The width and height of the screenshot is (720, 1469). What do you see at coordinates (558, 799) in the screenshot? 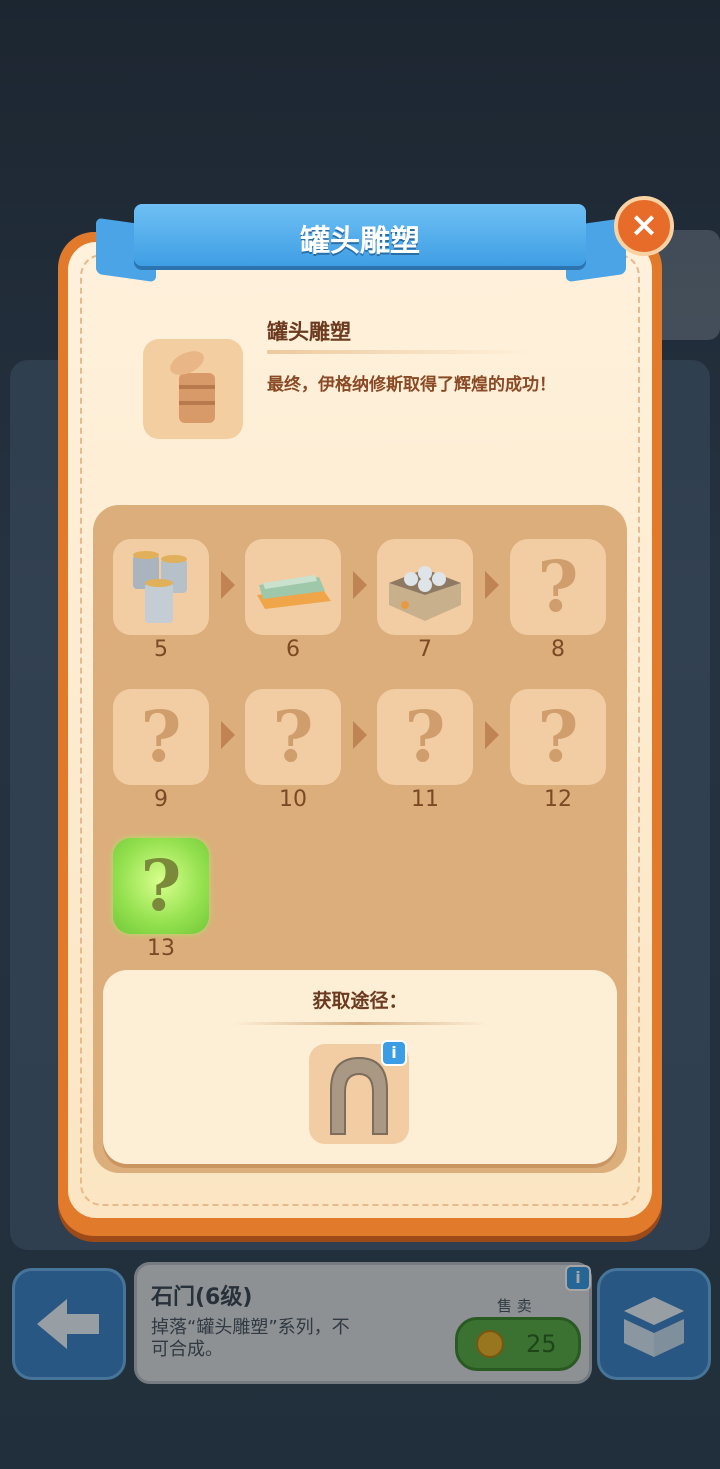
I see `chain-level-label: 12` at bounding box center [558, 799].